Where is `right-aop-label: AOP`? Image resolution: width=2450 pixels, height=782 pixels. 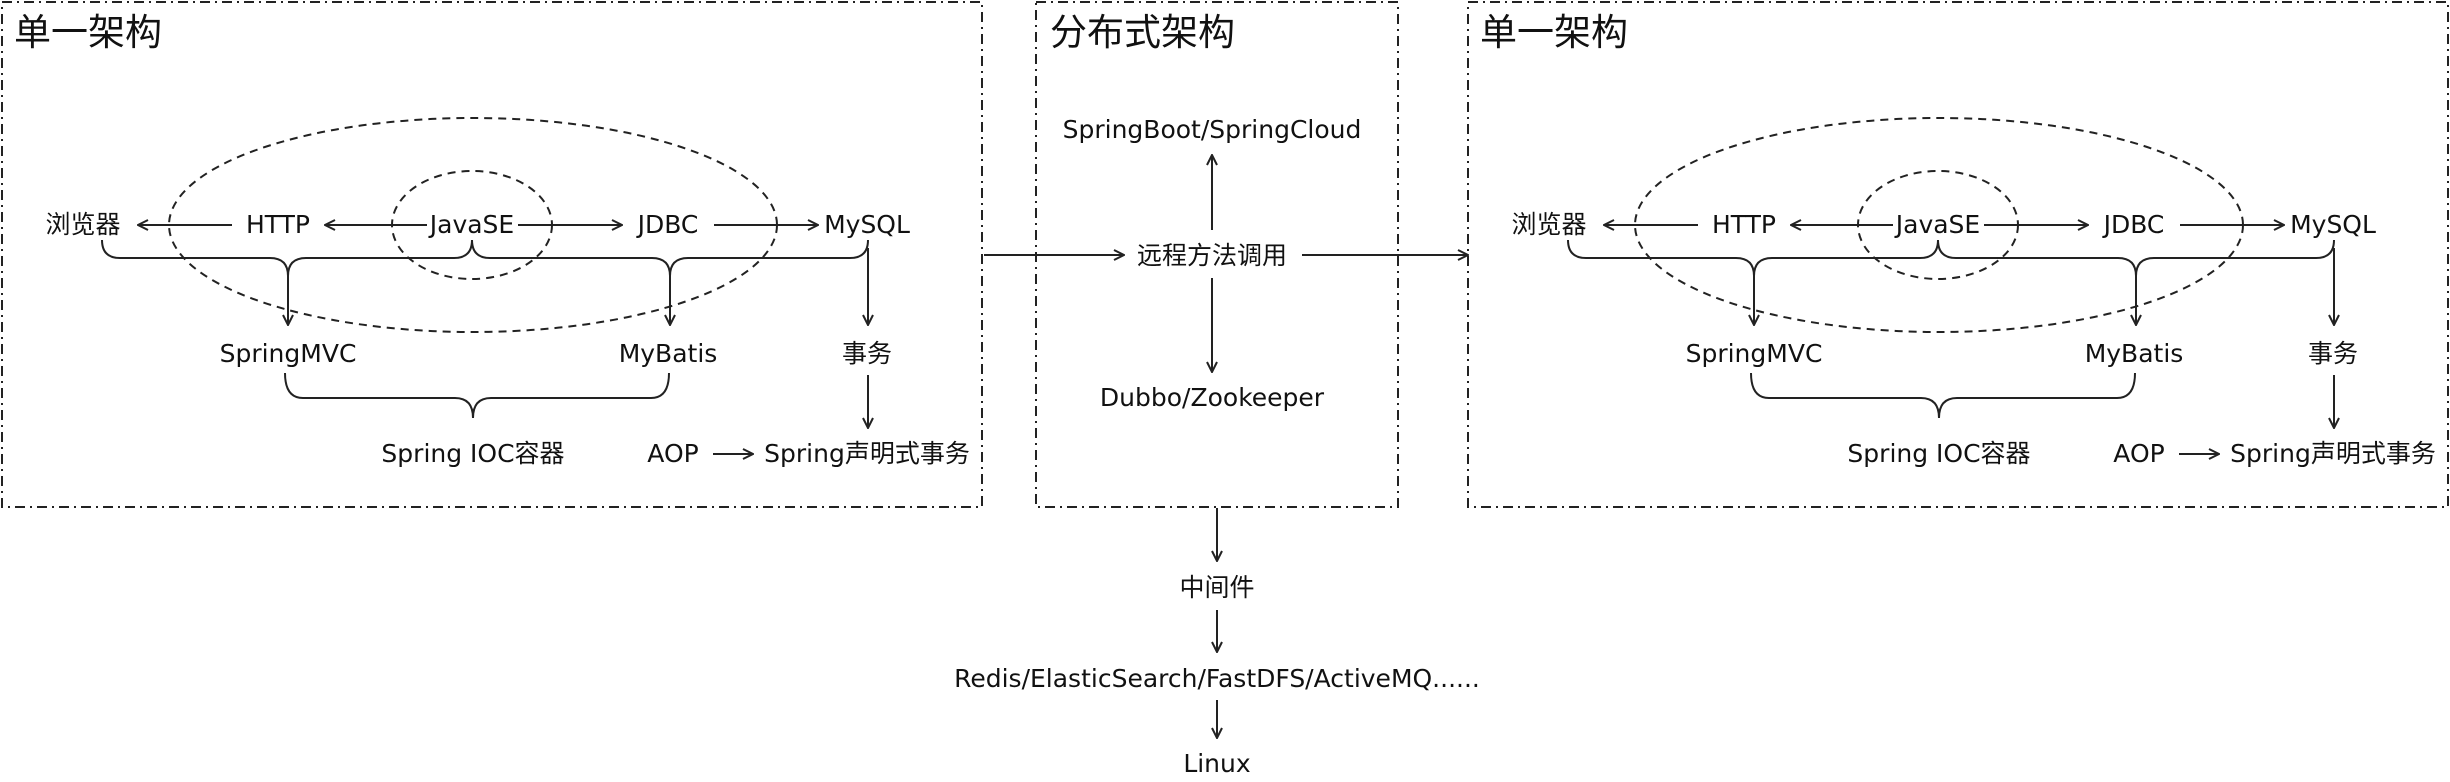
right-aop-label: AOP is located at coordinates (2138, 453).